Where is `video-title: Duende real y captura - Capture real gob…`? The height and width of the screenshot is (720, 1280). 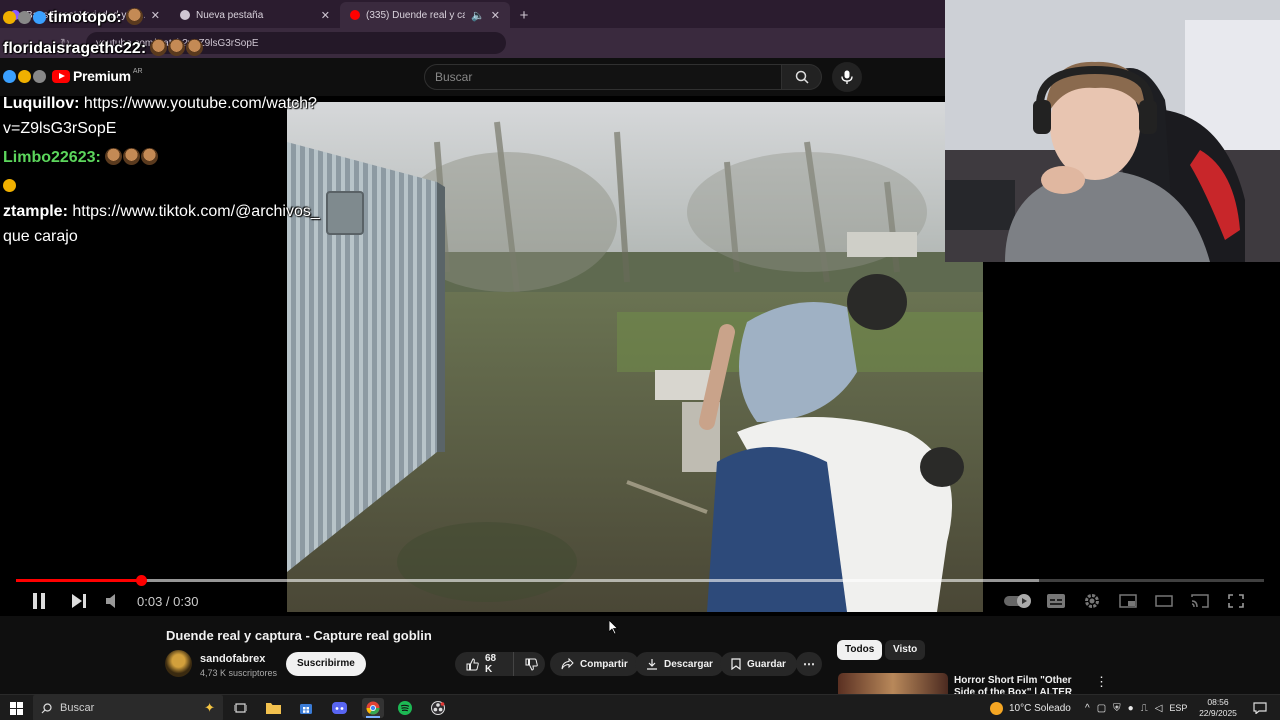 video-title: Duende real y captura - Capture real gob… is located at coordinates (299, 635).